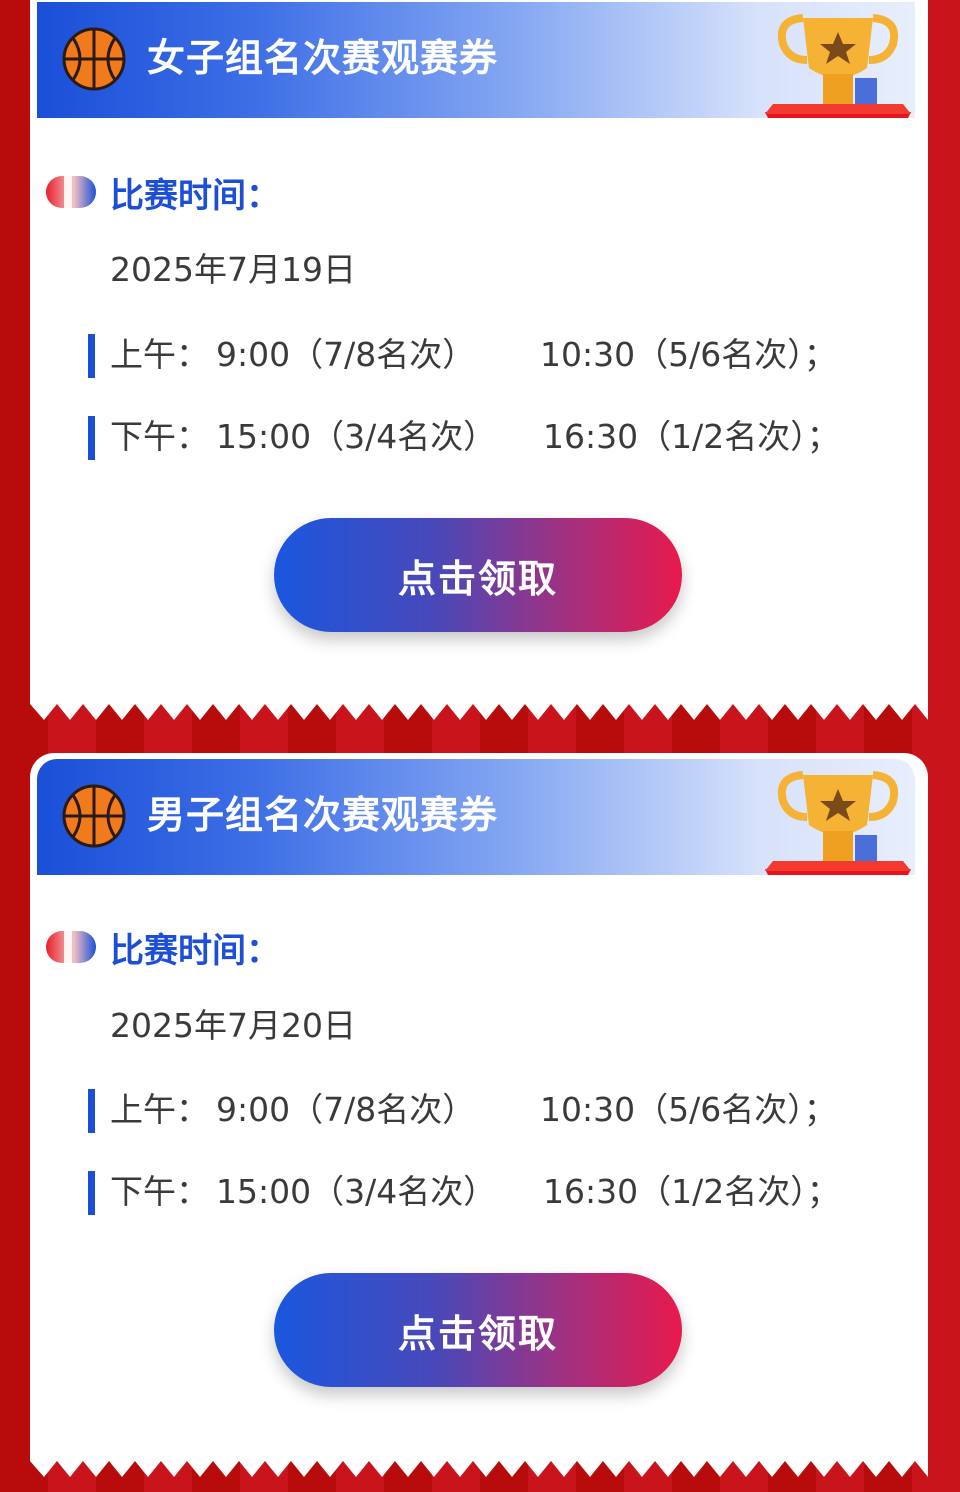 This screenshot has height=1492, width=960. I want to click on ticket-title: 男子组名次赛观赛券, so click(323, 815).